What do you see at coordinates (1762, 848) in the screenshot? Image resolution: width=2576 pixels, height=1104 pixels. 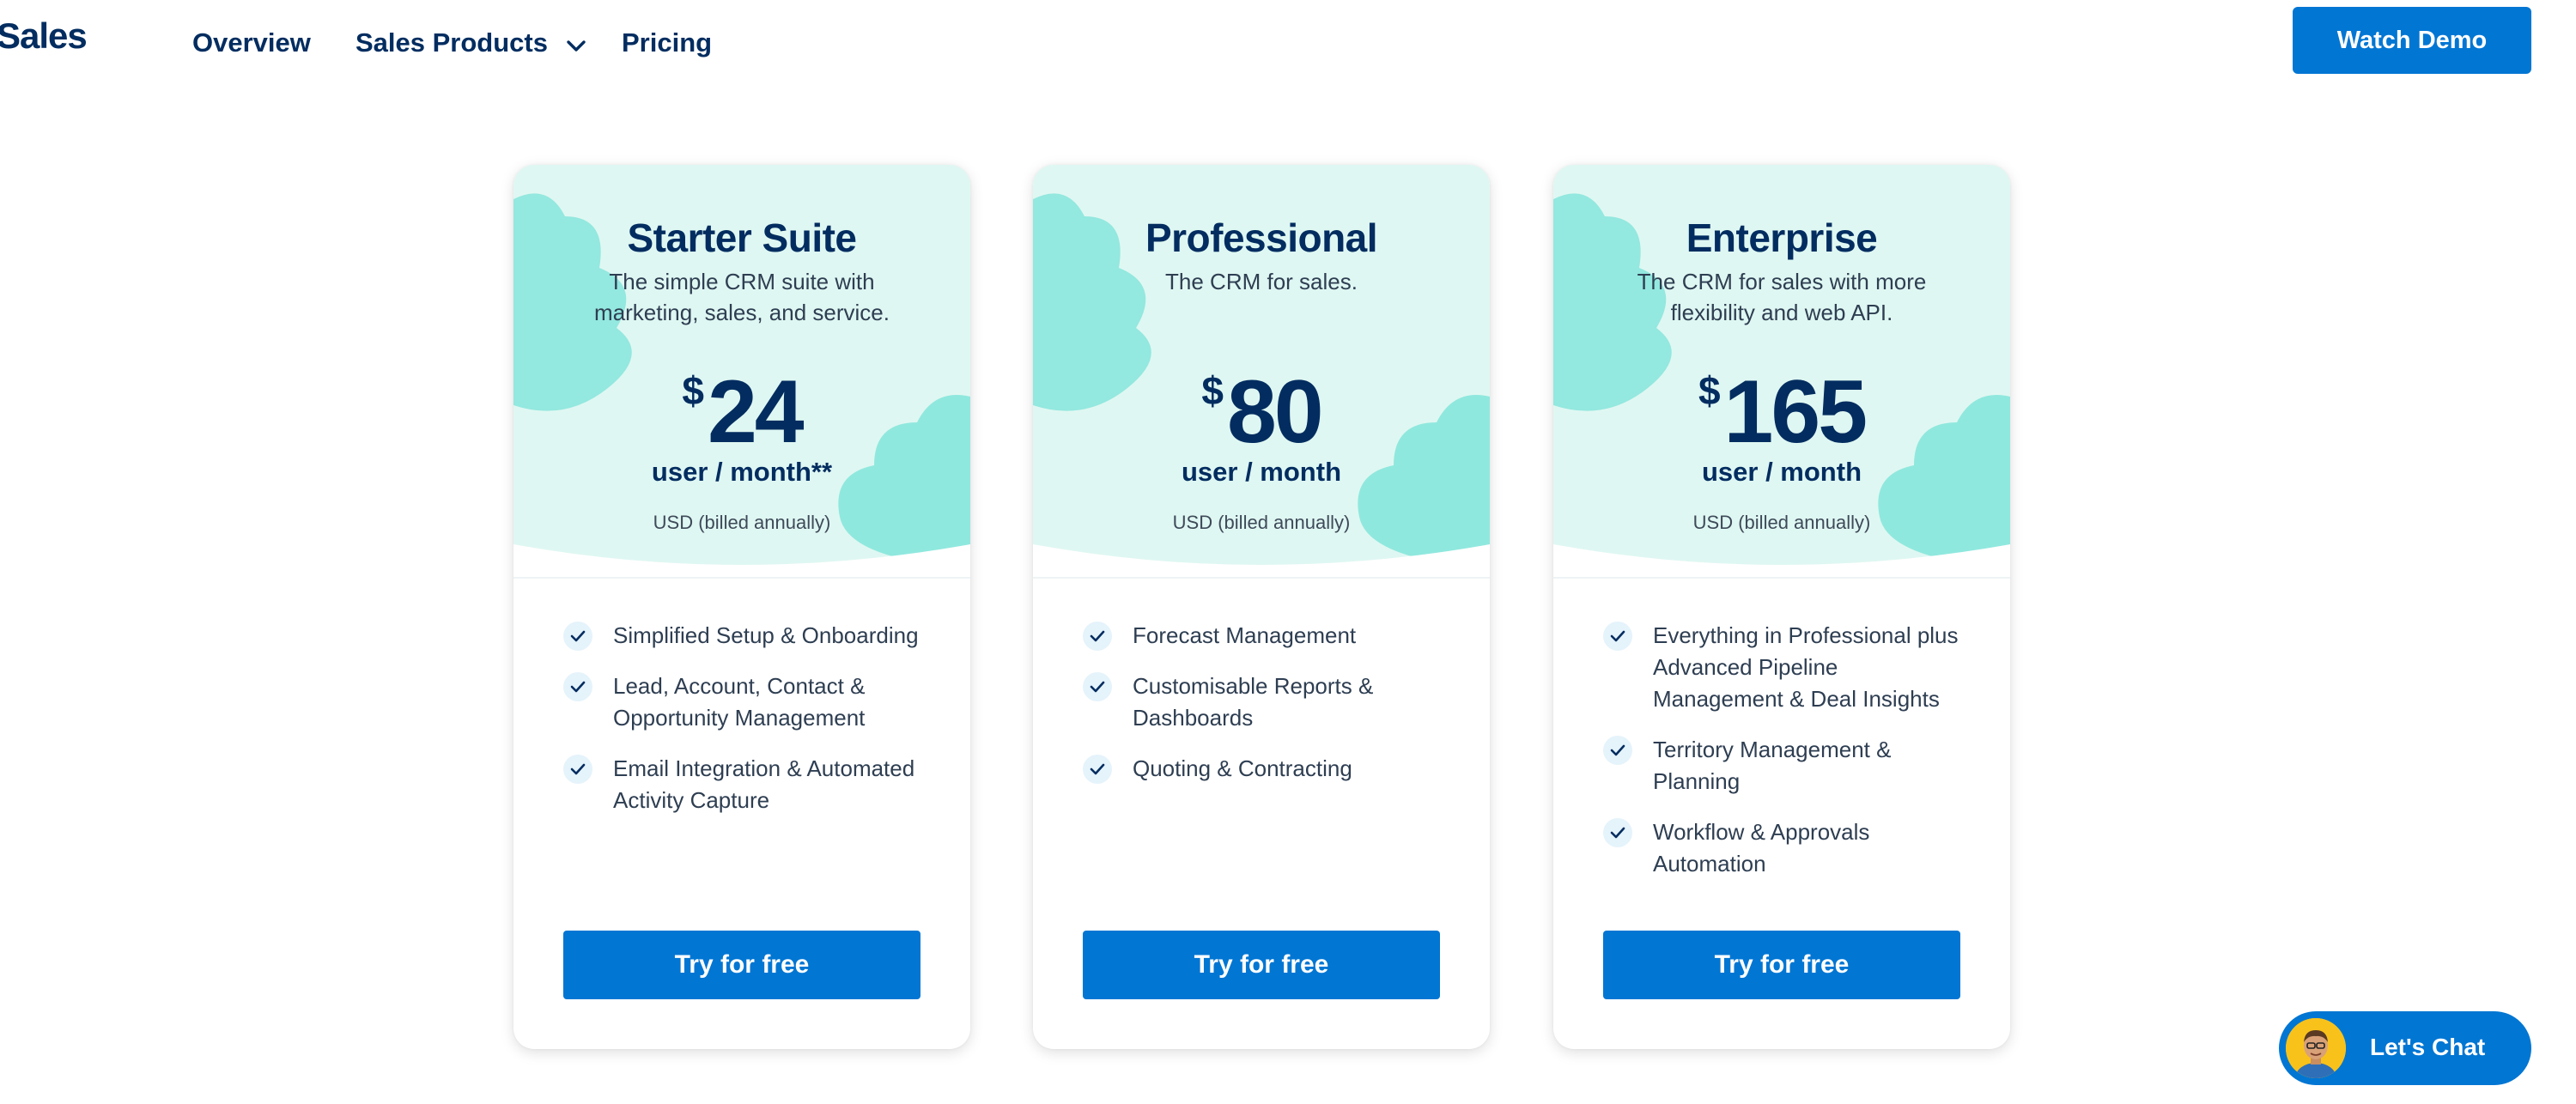 I see `feature-text: Workflow & Approvals Automation` at bounding box center [1762, 848].